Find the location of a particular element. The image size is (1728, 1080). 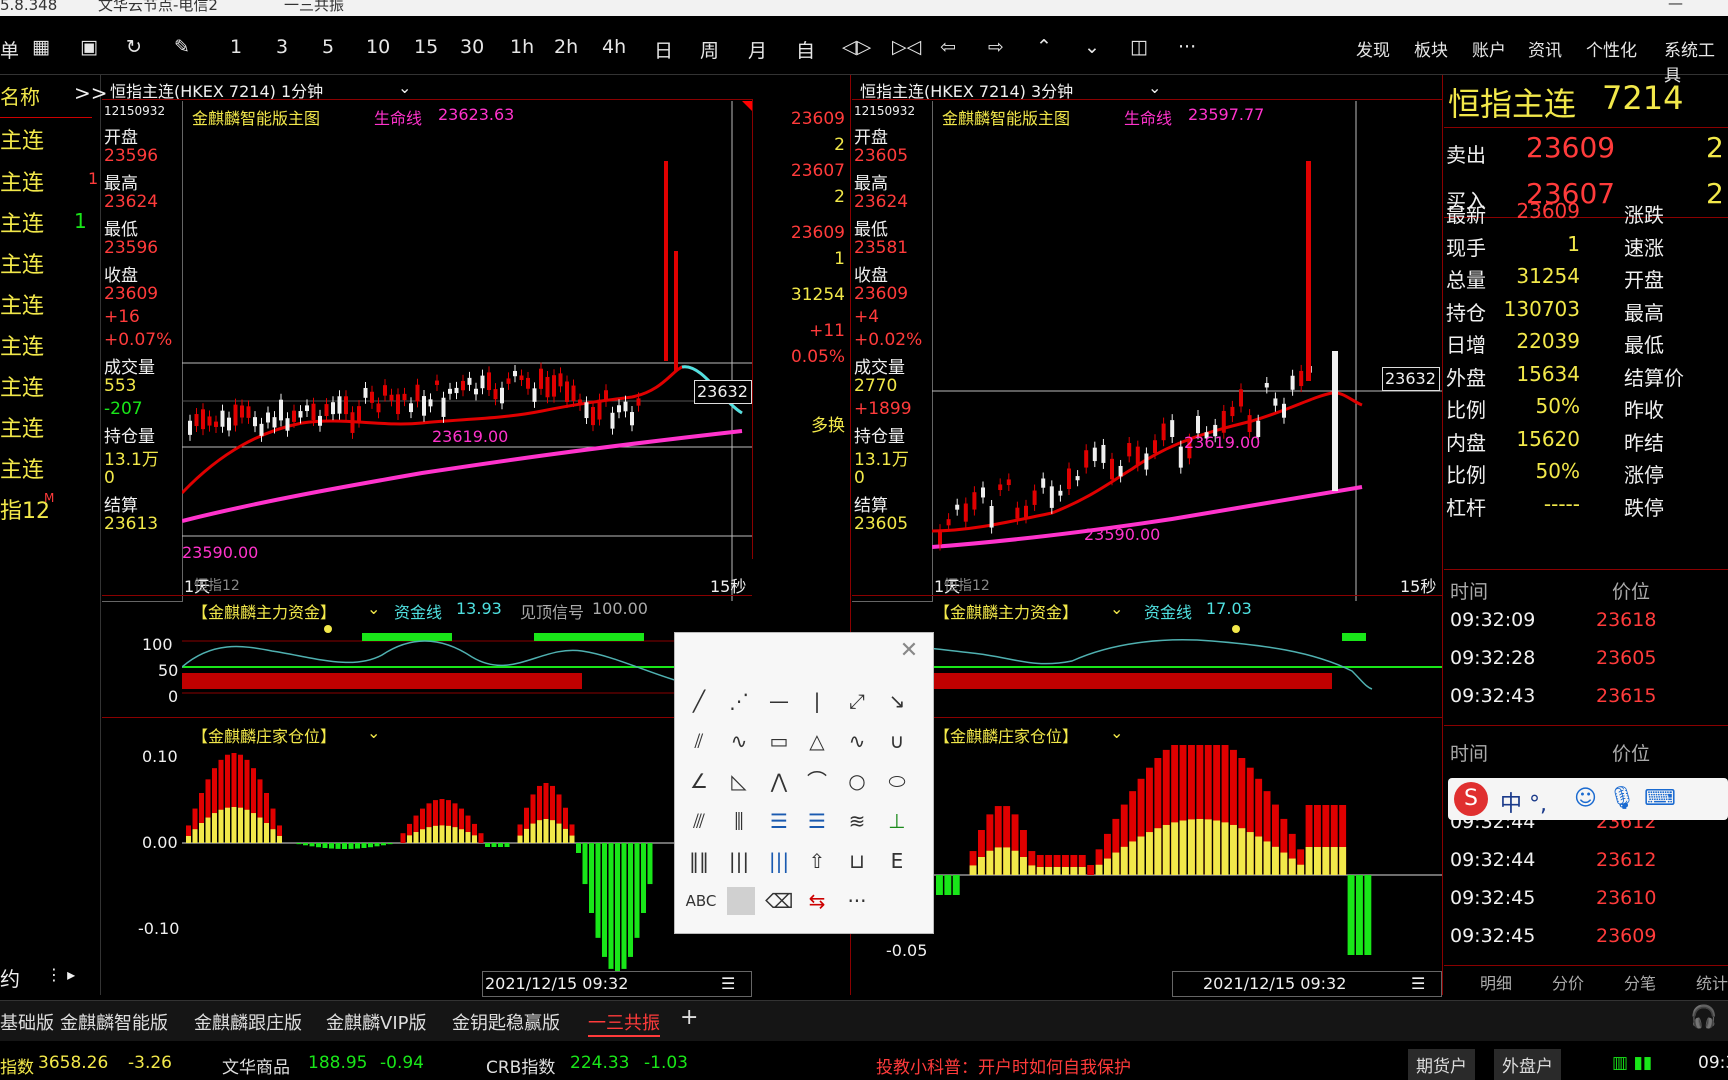

tab-golden-key: 金钥匙稳赢版 is located at coordinates (506, 1022).